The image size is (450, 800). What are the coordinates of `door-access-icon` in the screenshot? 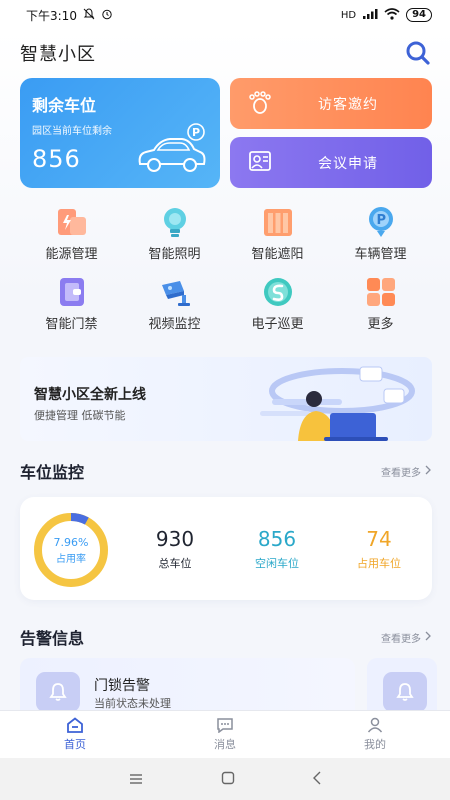 It's located at (72, 292).